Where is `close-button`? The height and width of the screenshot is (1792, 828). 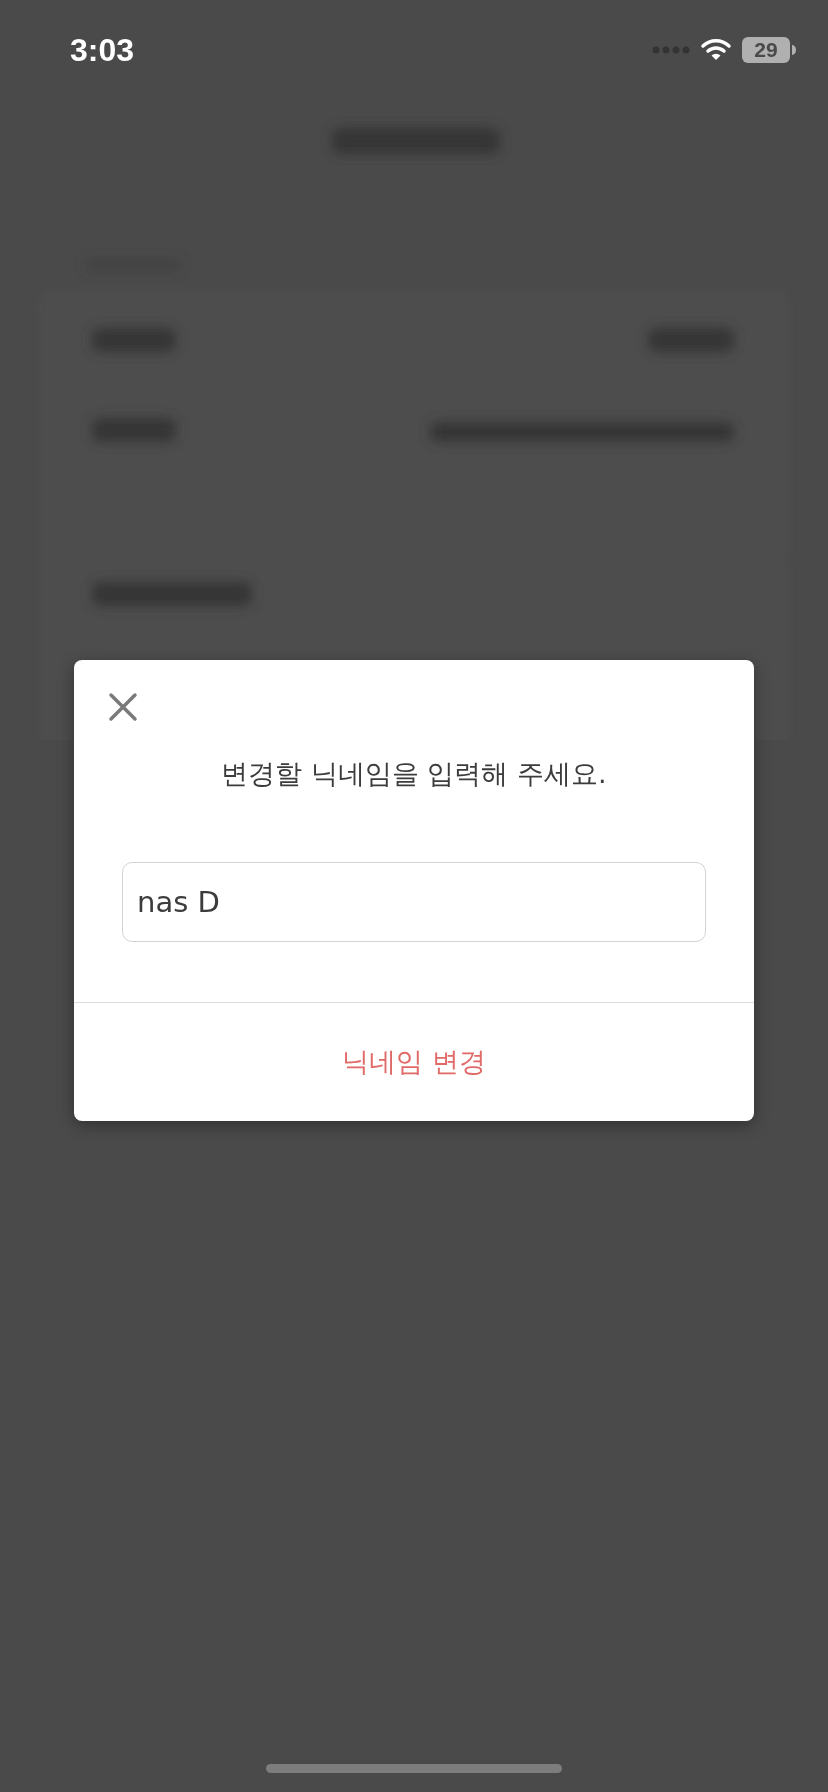
close-button is located at coordinates (123, 707).